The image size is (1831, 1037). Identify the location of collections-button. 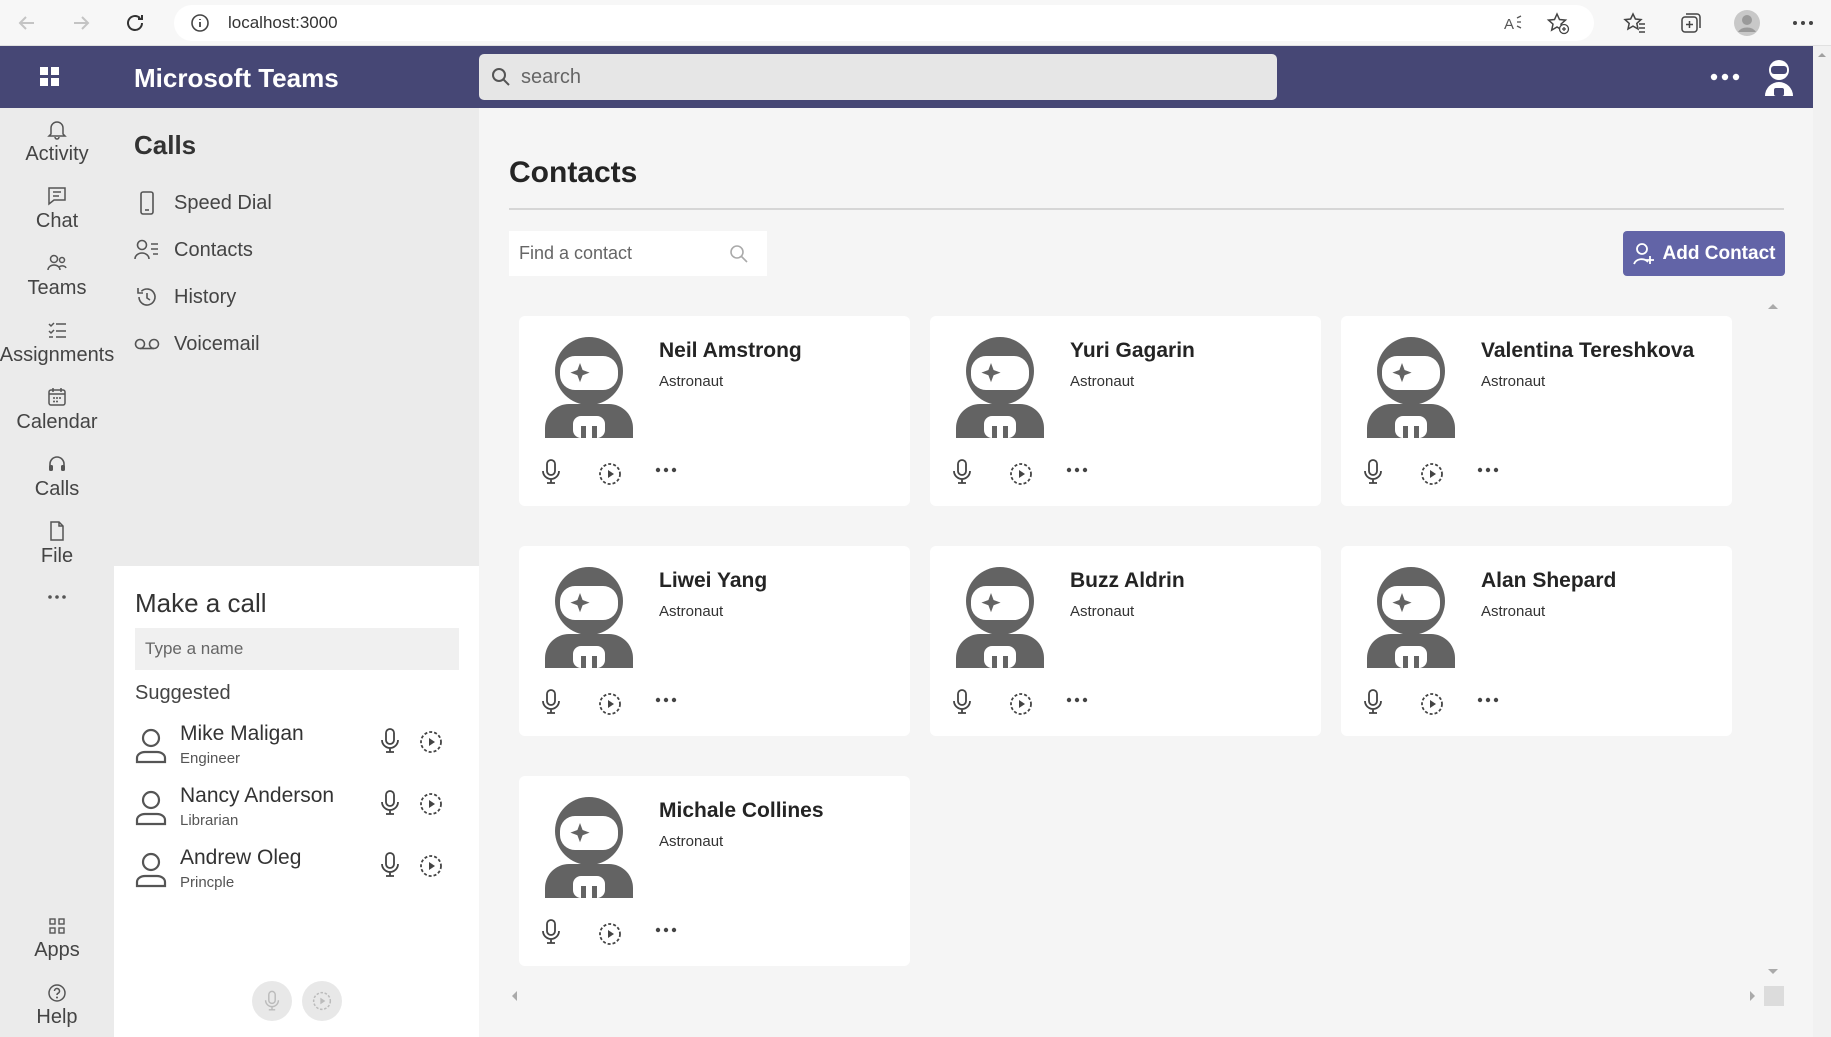
(1691, 23).